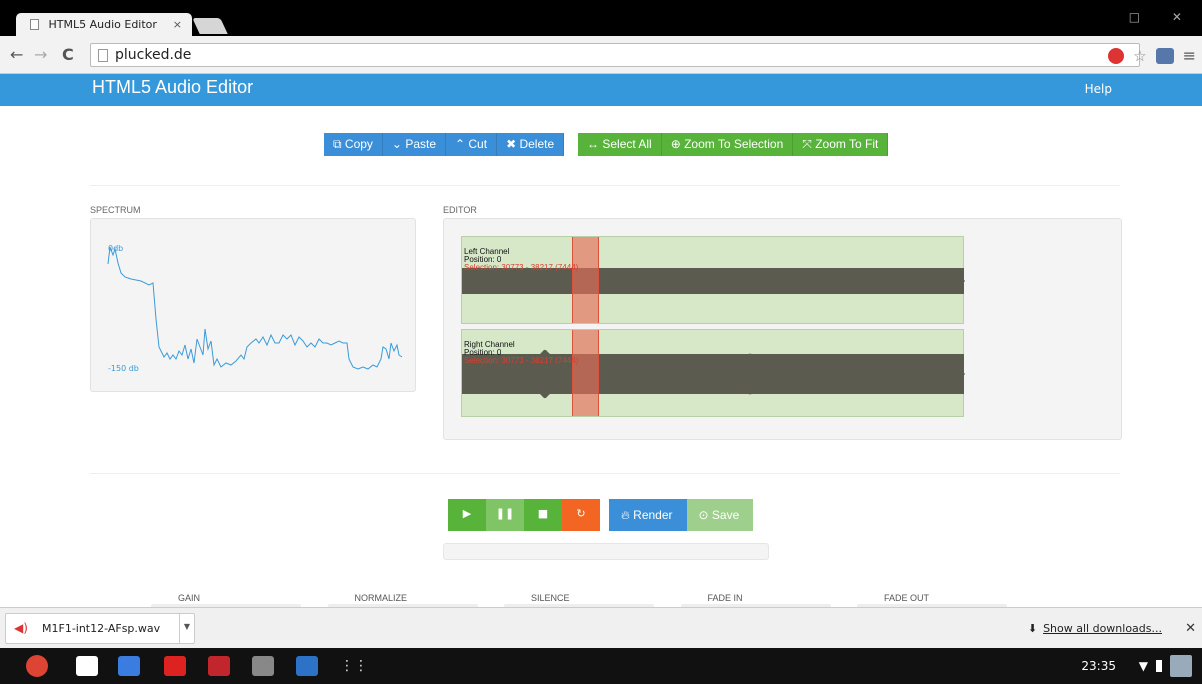 Image resolution: width=1202 pixels, height=684 pixels. What do you see at coordinates (173, 87) in the screenshot?
I see `app-title: HTML5 Audio Editor` at bounding box center [173, 87].